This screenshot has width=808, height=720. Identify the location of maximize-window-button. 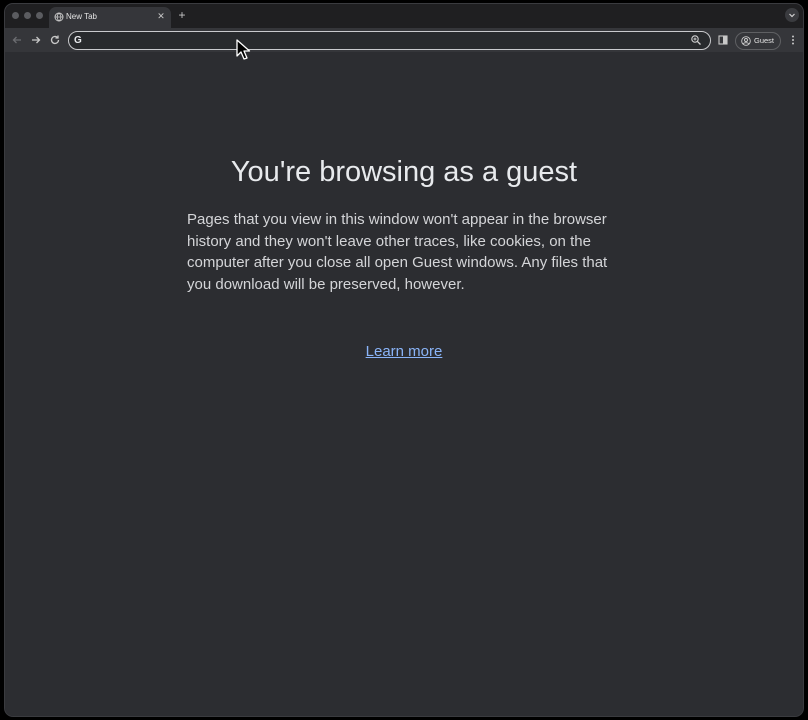
(39, 15).